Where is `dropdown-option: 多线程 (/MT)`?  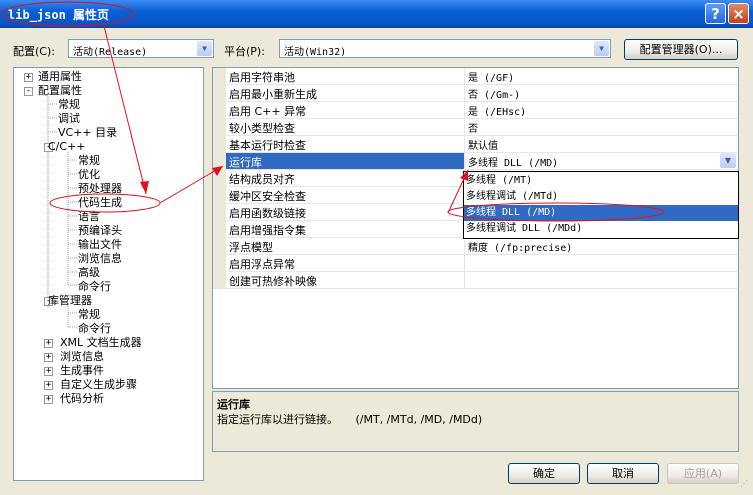 dropdown-option: 多线程 (/MT) is located at coordinates (601, 181).